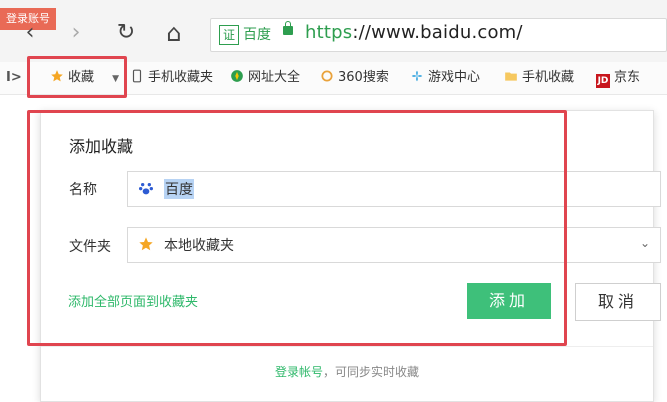 The height and width of the screenshot is (402, 667). Describe the element at coordinates (414, 32) in the screenshot. I see `url-text: https://www.baidu.com/` at that location.